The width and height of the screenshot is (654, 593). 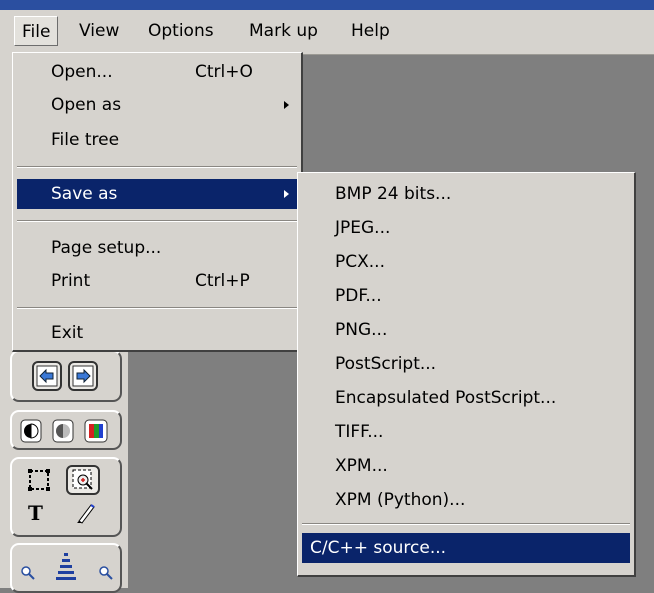 I want to click on grayscale-circle-icon, so click(x=63, y=431).